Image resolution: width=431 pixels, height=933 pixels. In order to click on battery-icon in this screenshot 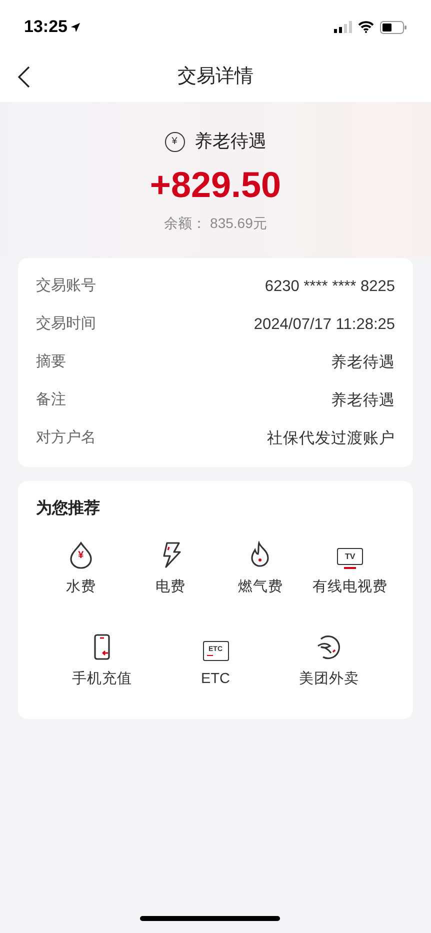, I will do `click(393, 27)`.